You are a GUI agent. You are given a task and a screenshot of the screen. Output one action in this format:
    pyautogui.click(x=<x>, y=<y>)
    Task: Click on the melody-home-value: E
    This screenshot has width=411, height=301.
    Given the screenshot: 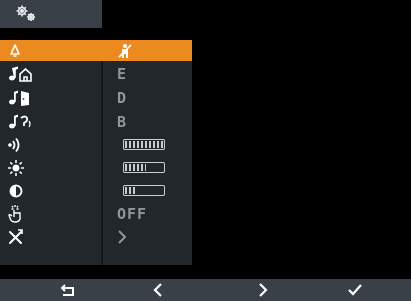 What is the action you would take?
    pyautogui.click(x=122, y=73)
    